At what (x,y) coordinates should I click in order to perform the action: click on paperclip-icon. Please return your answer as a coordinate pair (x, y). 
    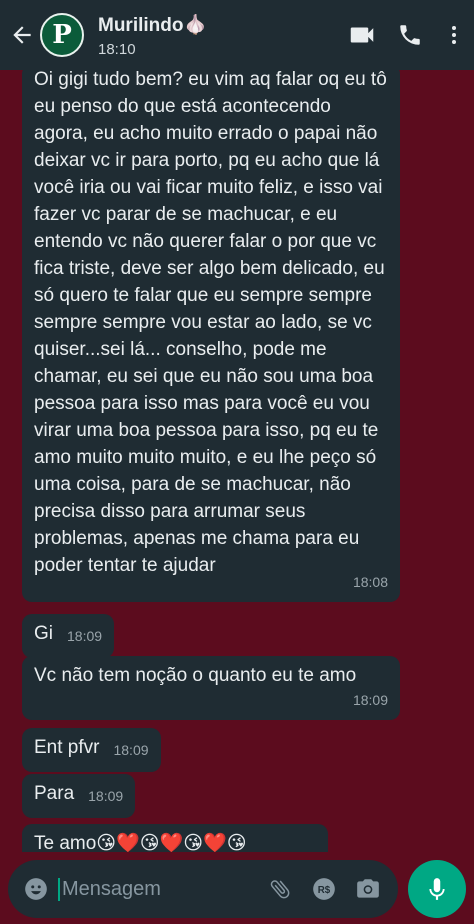
    Looking at the image, I should click on (280, 889).